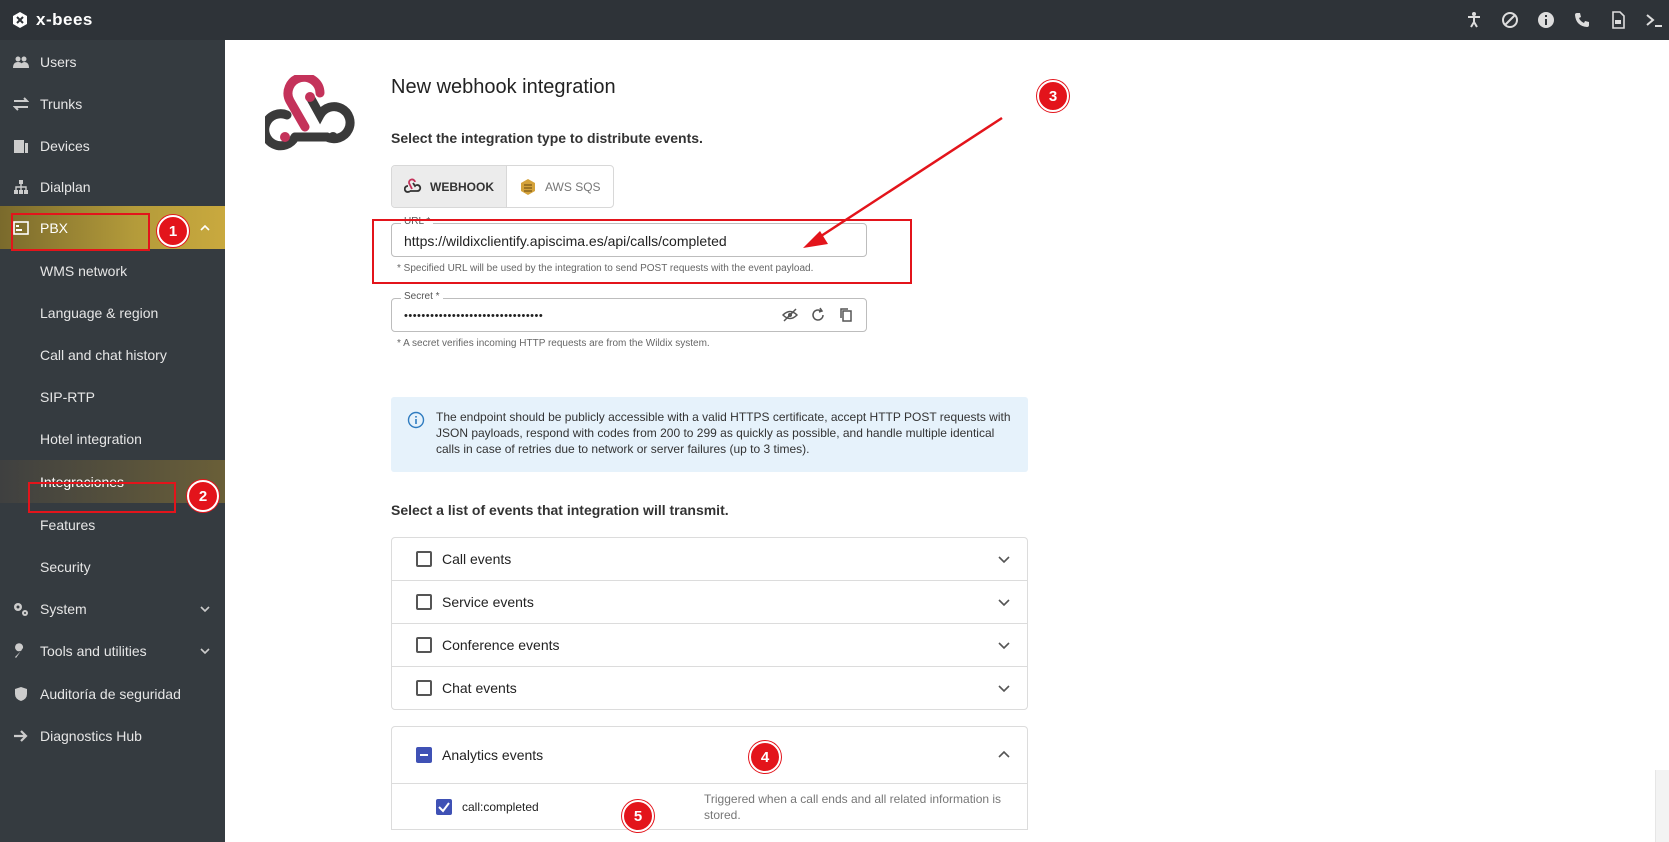 The image size is (1669, 842). I want to click on gears-icon, so click(21, 609).